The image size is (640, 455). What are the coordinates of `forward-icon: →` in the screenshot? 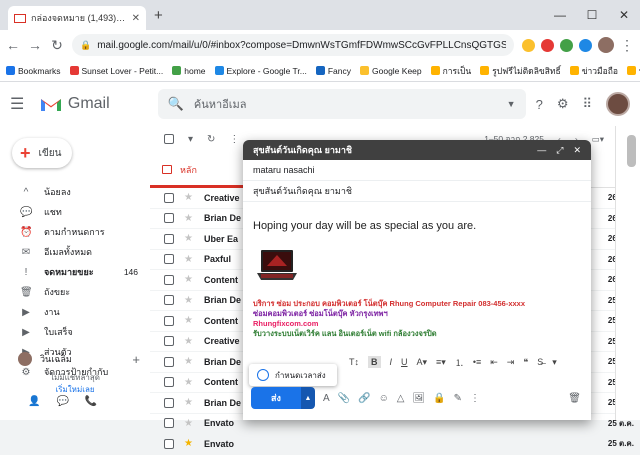 It's located at (35, 45).